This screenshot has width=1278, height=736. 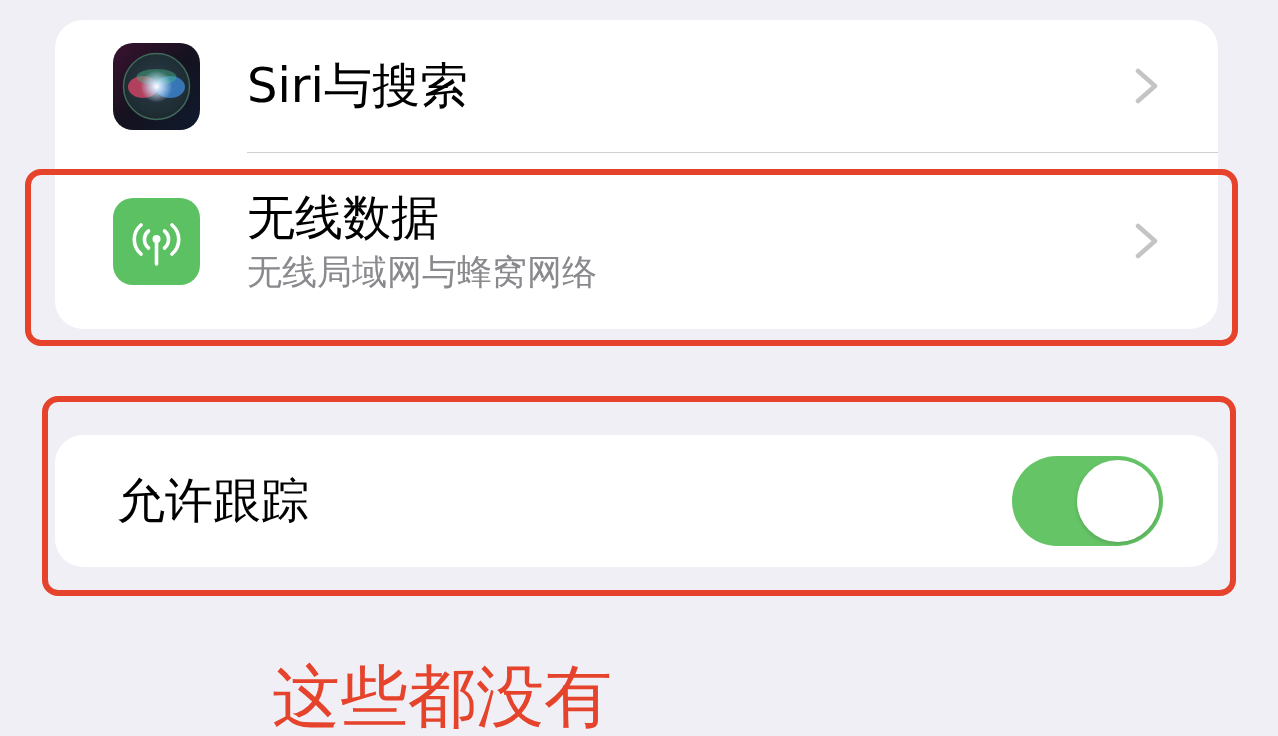 I want to click on row-title: 允许跟踪, so click(x=213, y=501).